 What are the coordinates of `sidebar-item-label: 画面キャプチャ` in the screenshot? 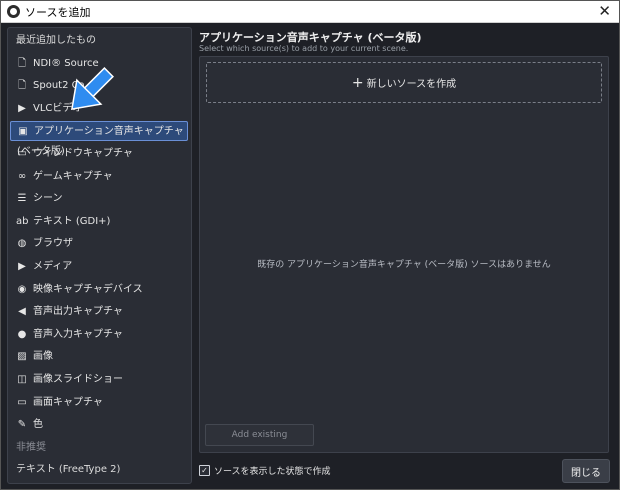 It's located at (68, 402).